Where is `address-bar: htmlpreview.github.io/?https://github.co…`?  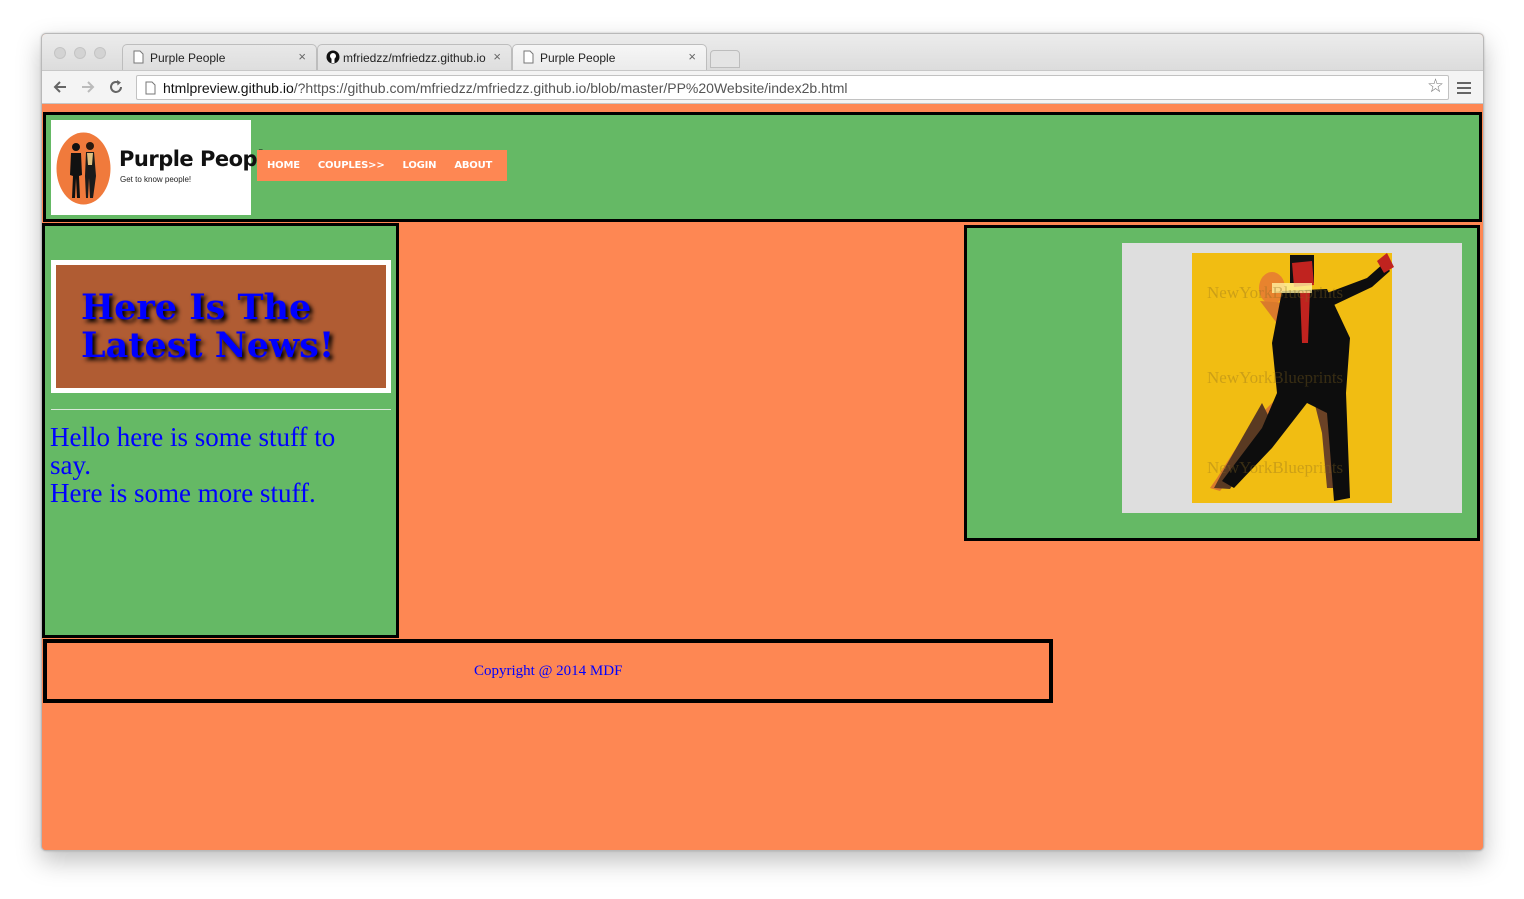
address-bar: htmlpreview.github.io/?https://github.co… is located at coordinates (792, 87).